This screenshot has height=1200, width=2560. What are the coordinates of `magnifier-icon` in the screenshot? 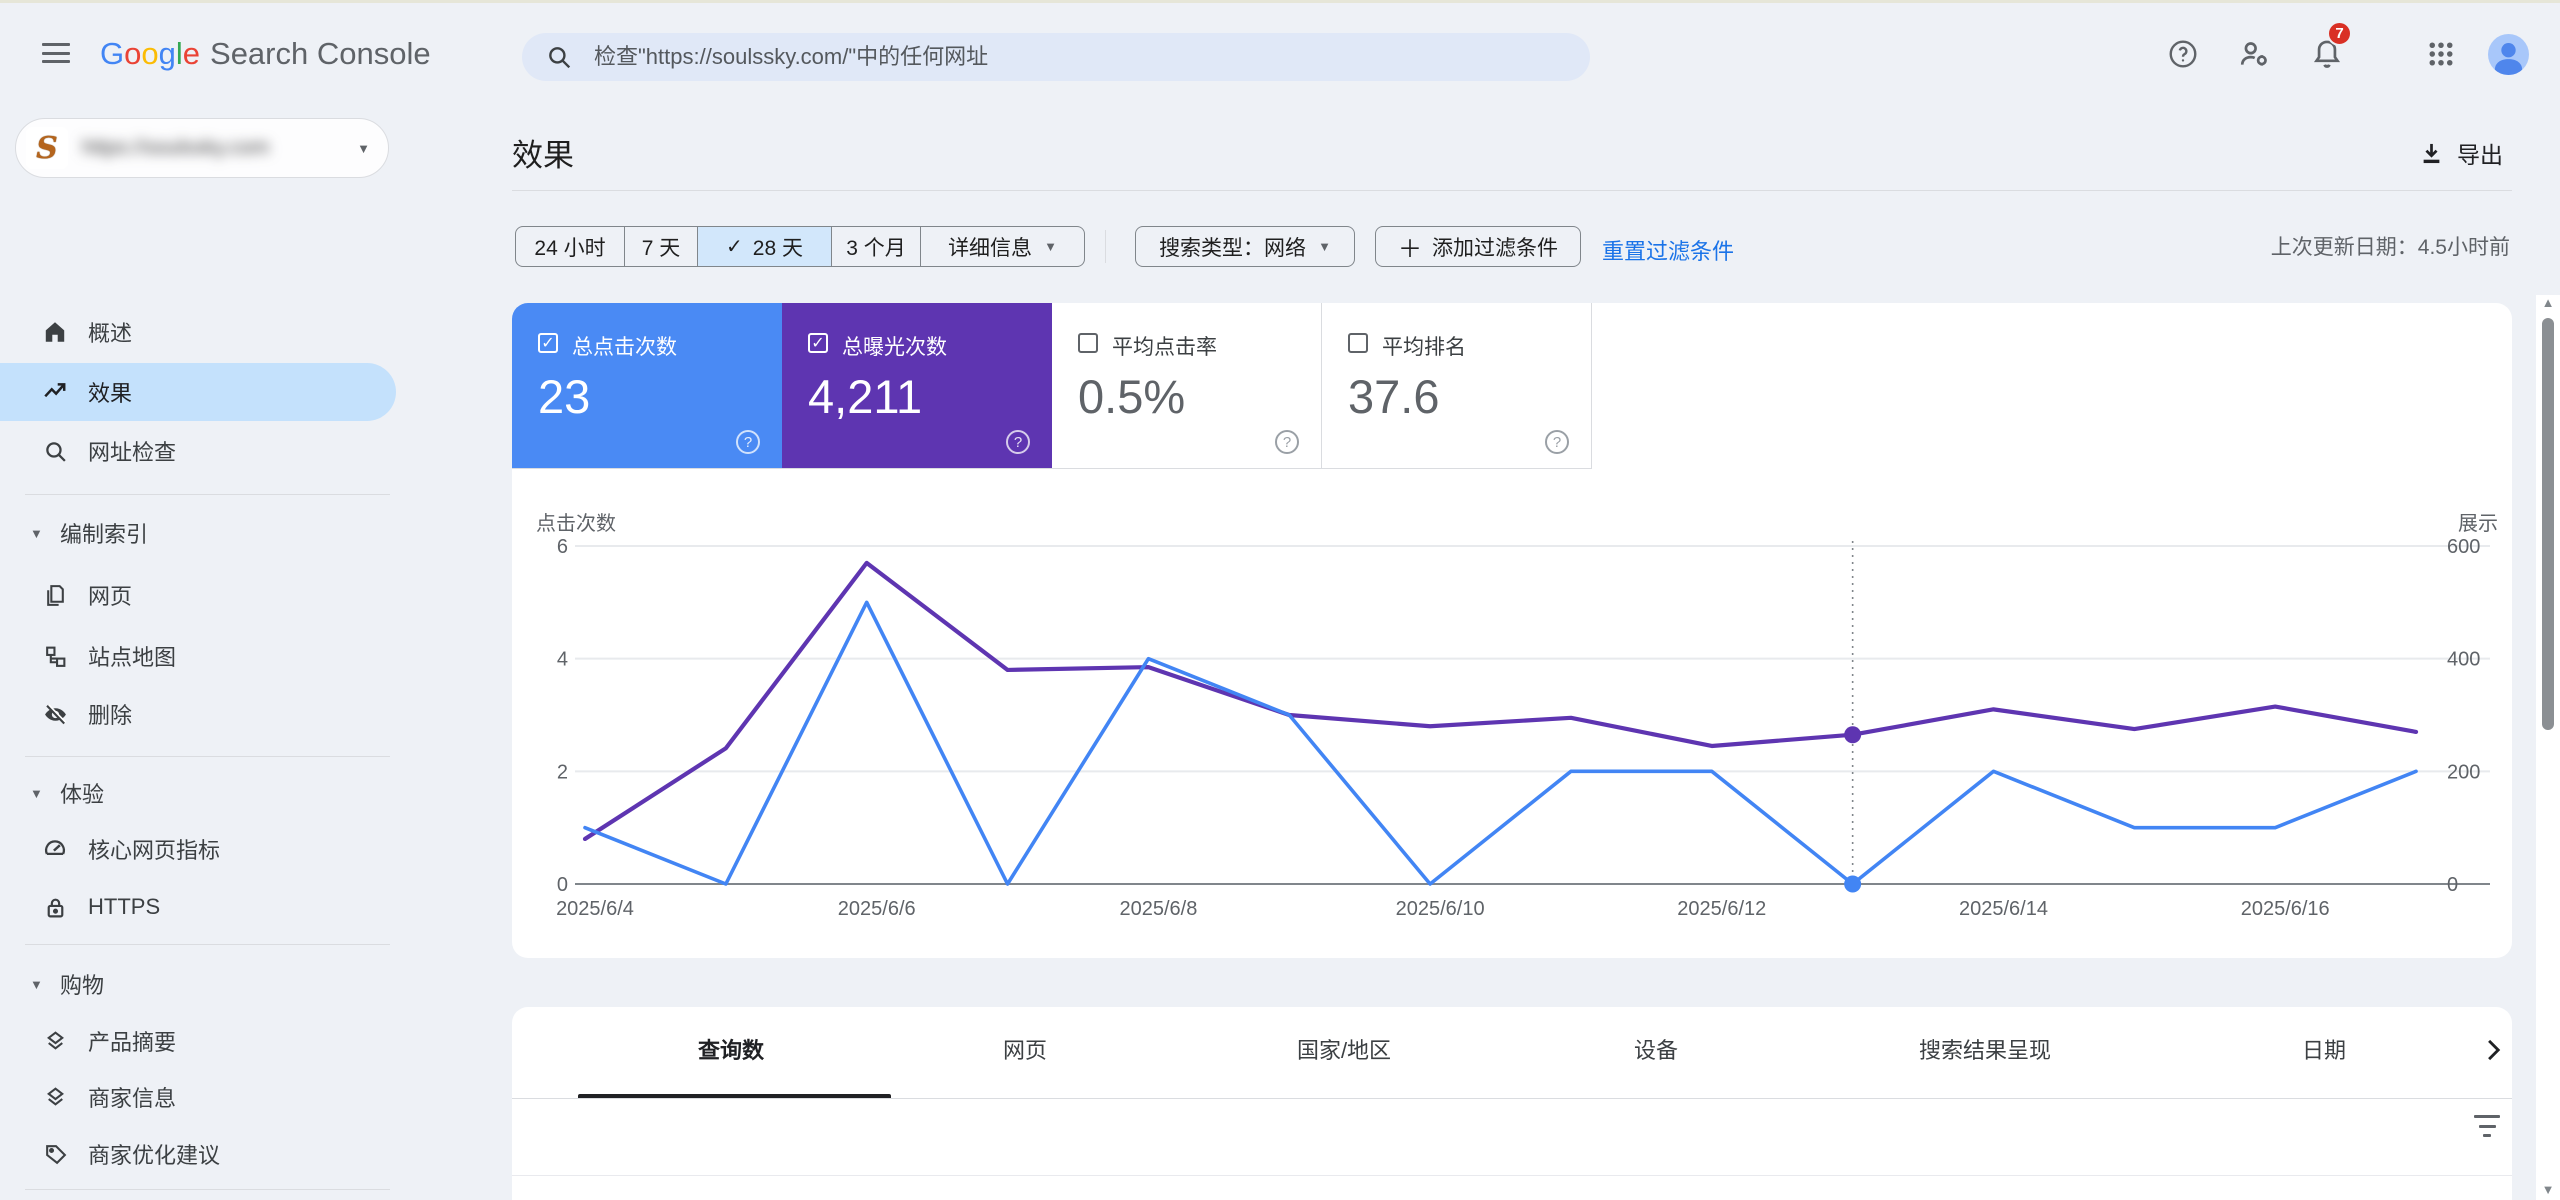 It's located at (55, 451).